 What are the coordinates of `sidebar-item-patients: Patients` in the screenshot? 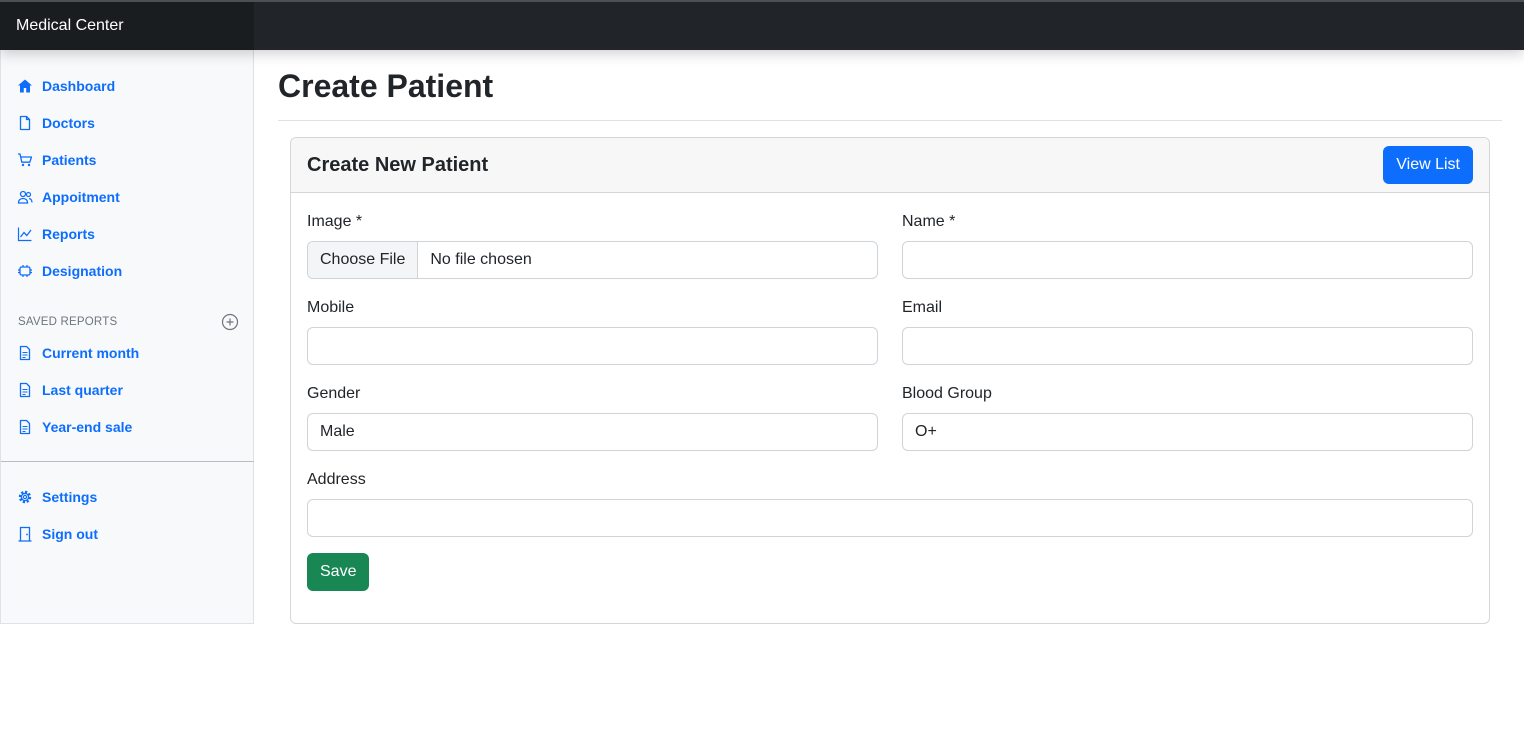 It's located at (56, 160).